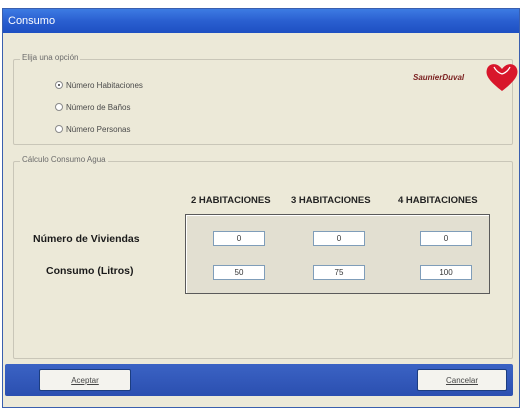 The image size is (522, 409). I want to click on radio-label: Número Habitaciones, so click(104, 85).